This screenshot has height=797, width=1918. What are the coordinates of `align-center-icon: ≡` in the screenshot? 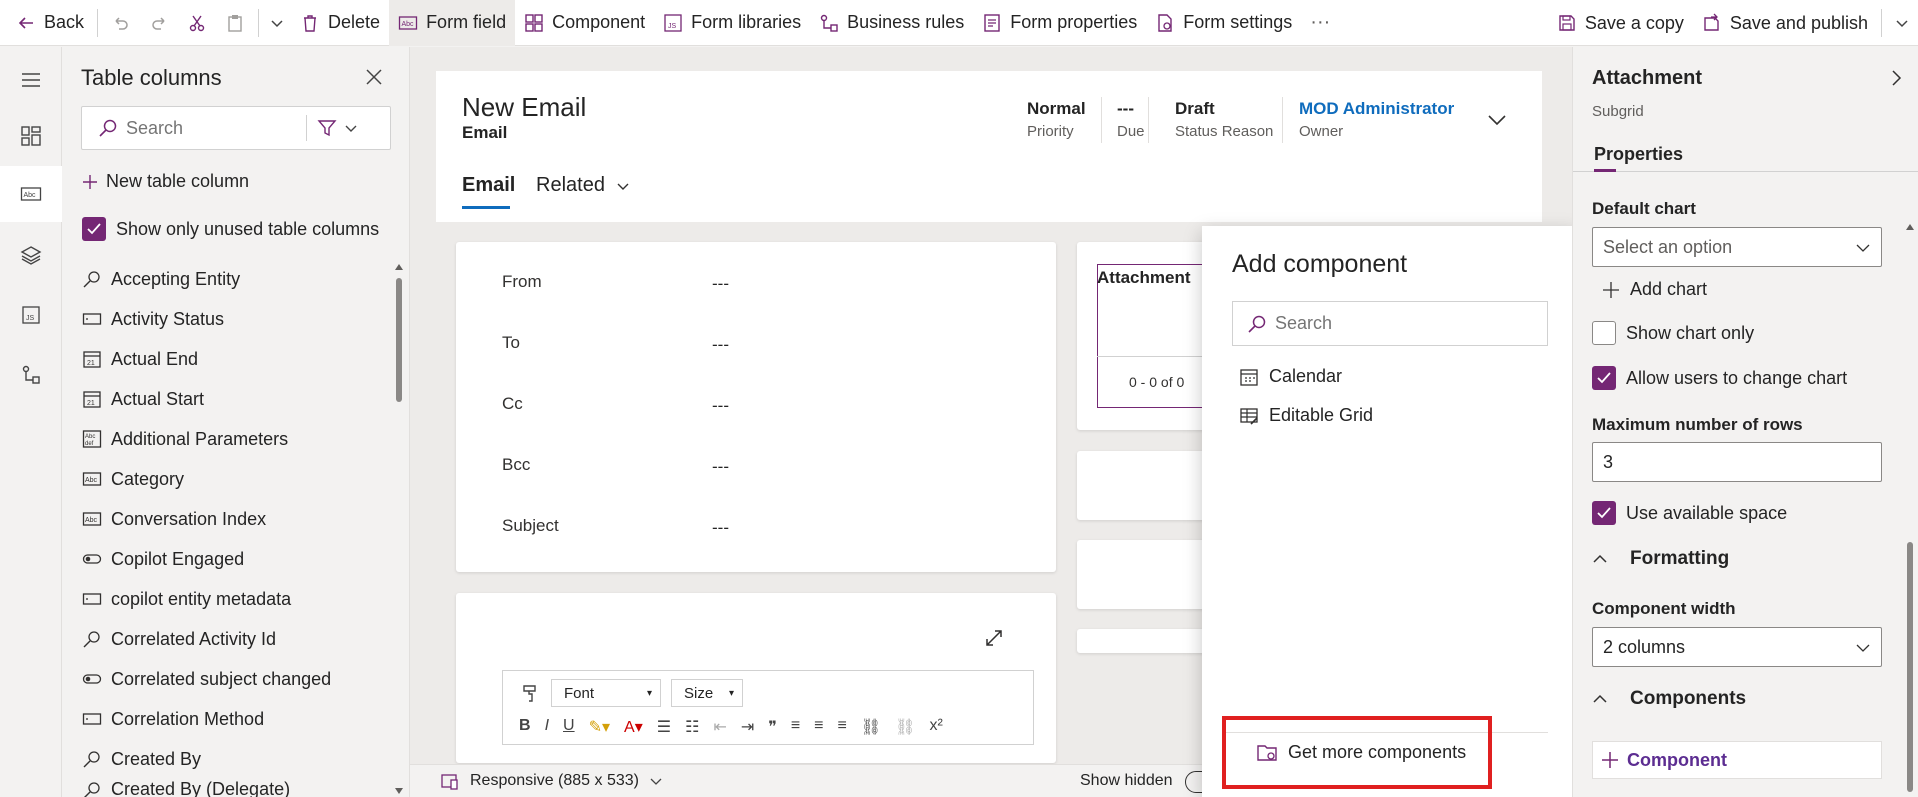 It's located at (818, 727).